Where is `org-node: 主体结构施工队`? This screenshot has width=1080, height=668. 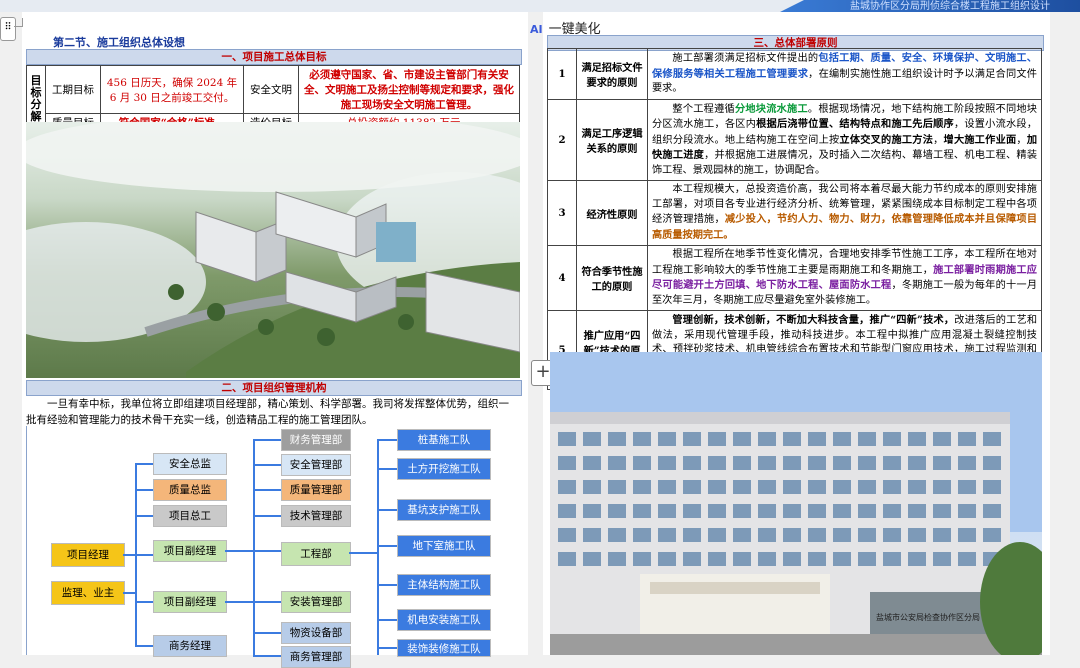
org-node: 主体结构施工队 is located at coordinates (444, 585).